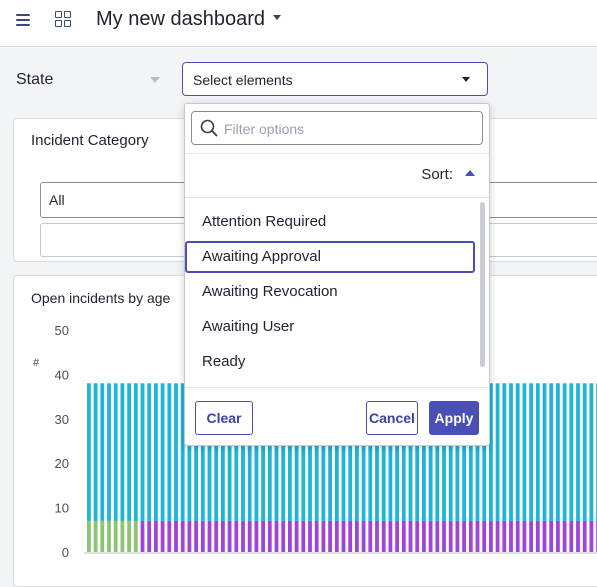 The image size is (597, 587). What do you see at coordinates (482, 284) in the screenshot?
I see `options-scrollbar` at bounding box center [482, 284].